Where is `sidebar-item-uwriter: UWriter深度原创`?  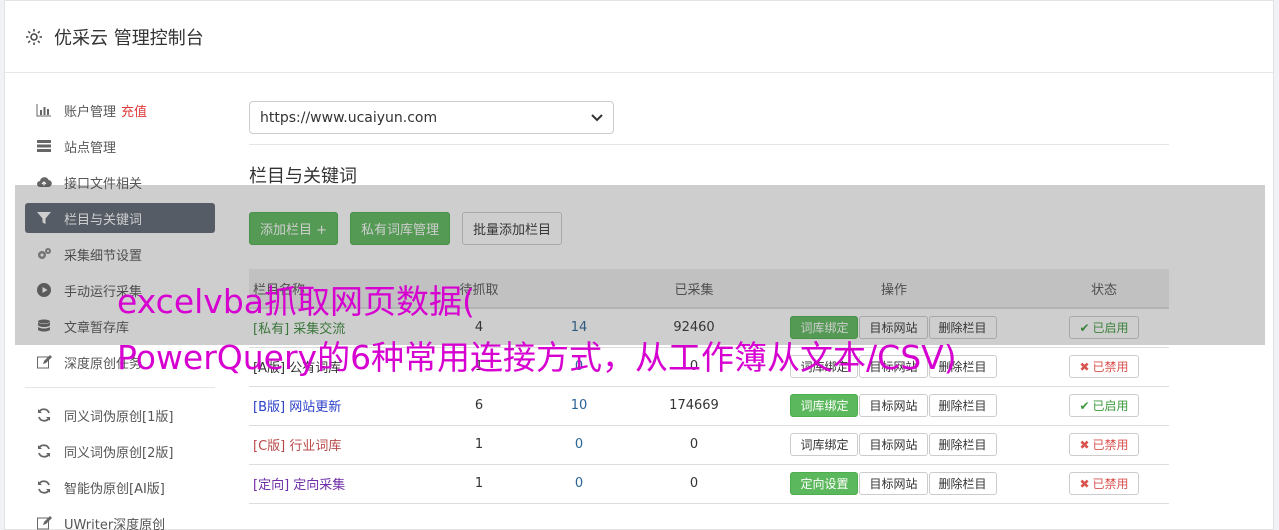 sidebar-item-uwriter: UWriter深度原创 is located at coordinates (120, 519).